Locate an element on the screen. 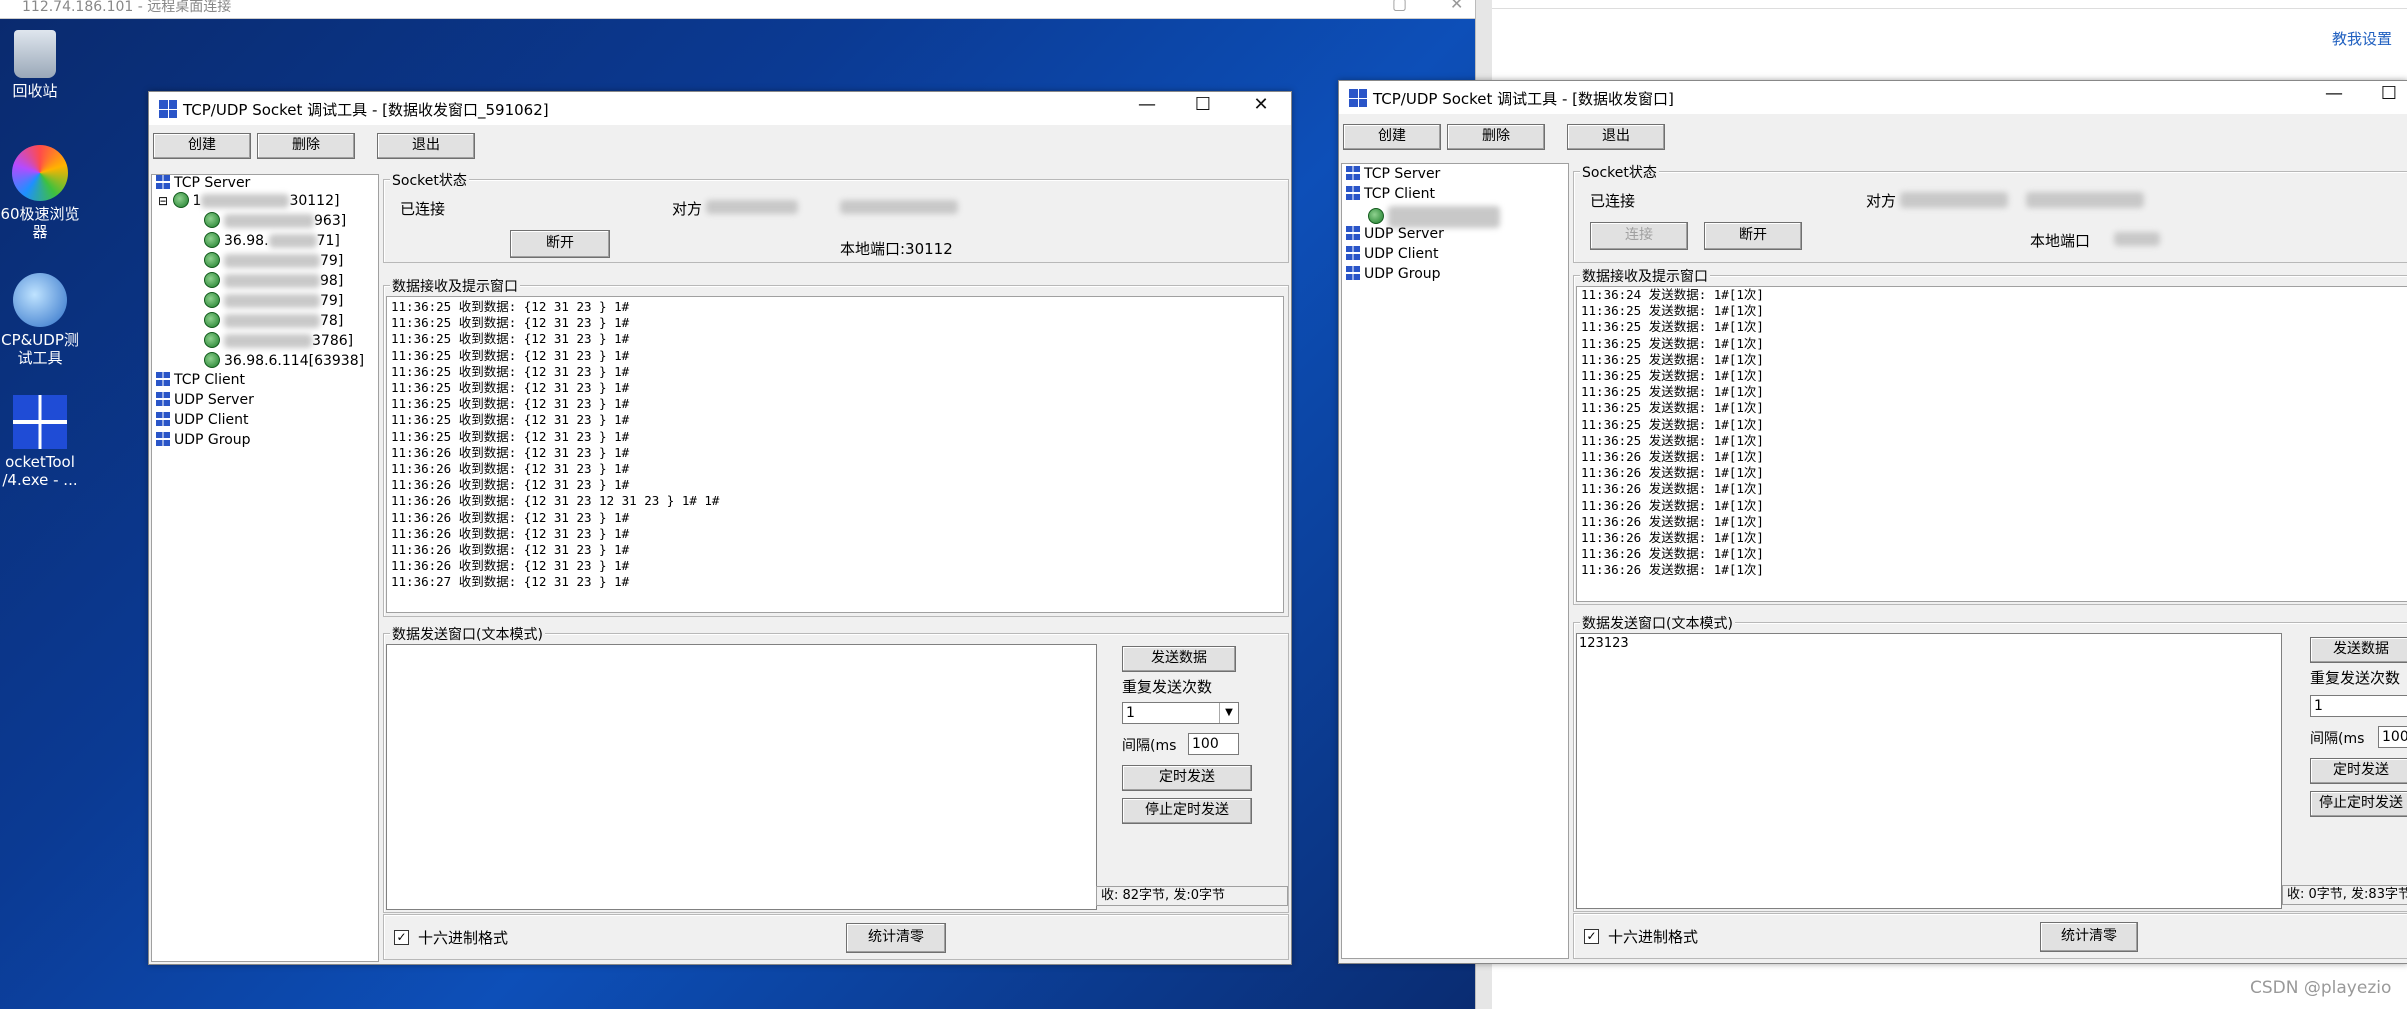 The height and width of the screenshot is (1009, 2407). redacted-peer-ip is located at coordinates (752, 207).